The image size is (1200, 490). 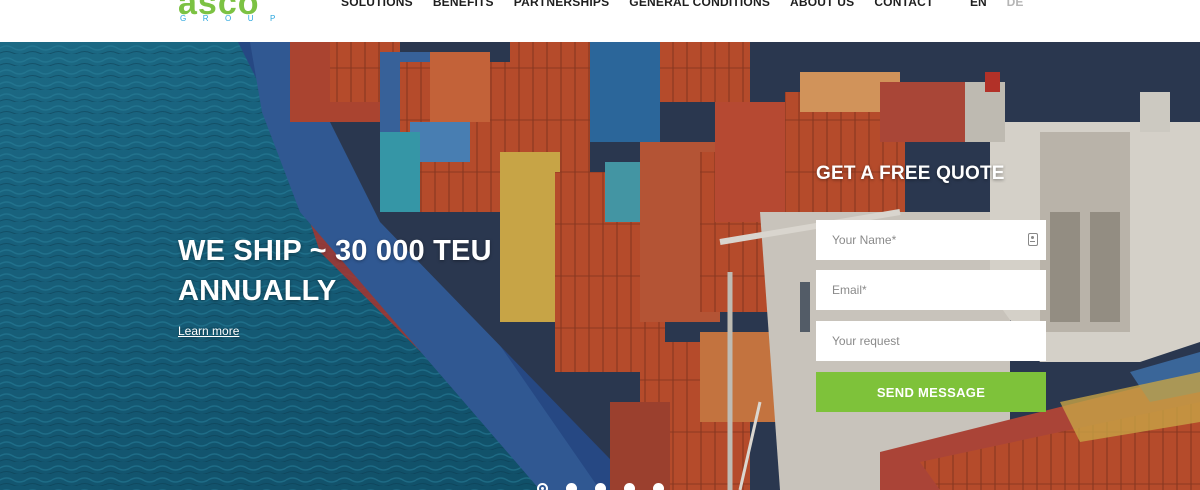 I want to click on nav-item-partnerships: PARTNERSHIPS, so click(x=562, y=4).